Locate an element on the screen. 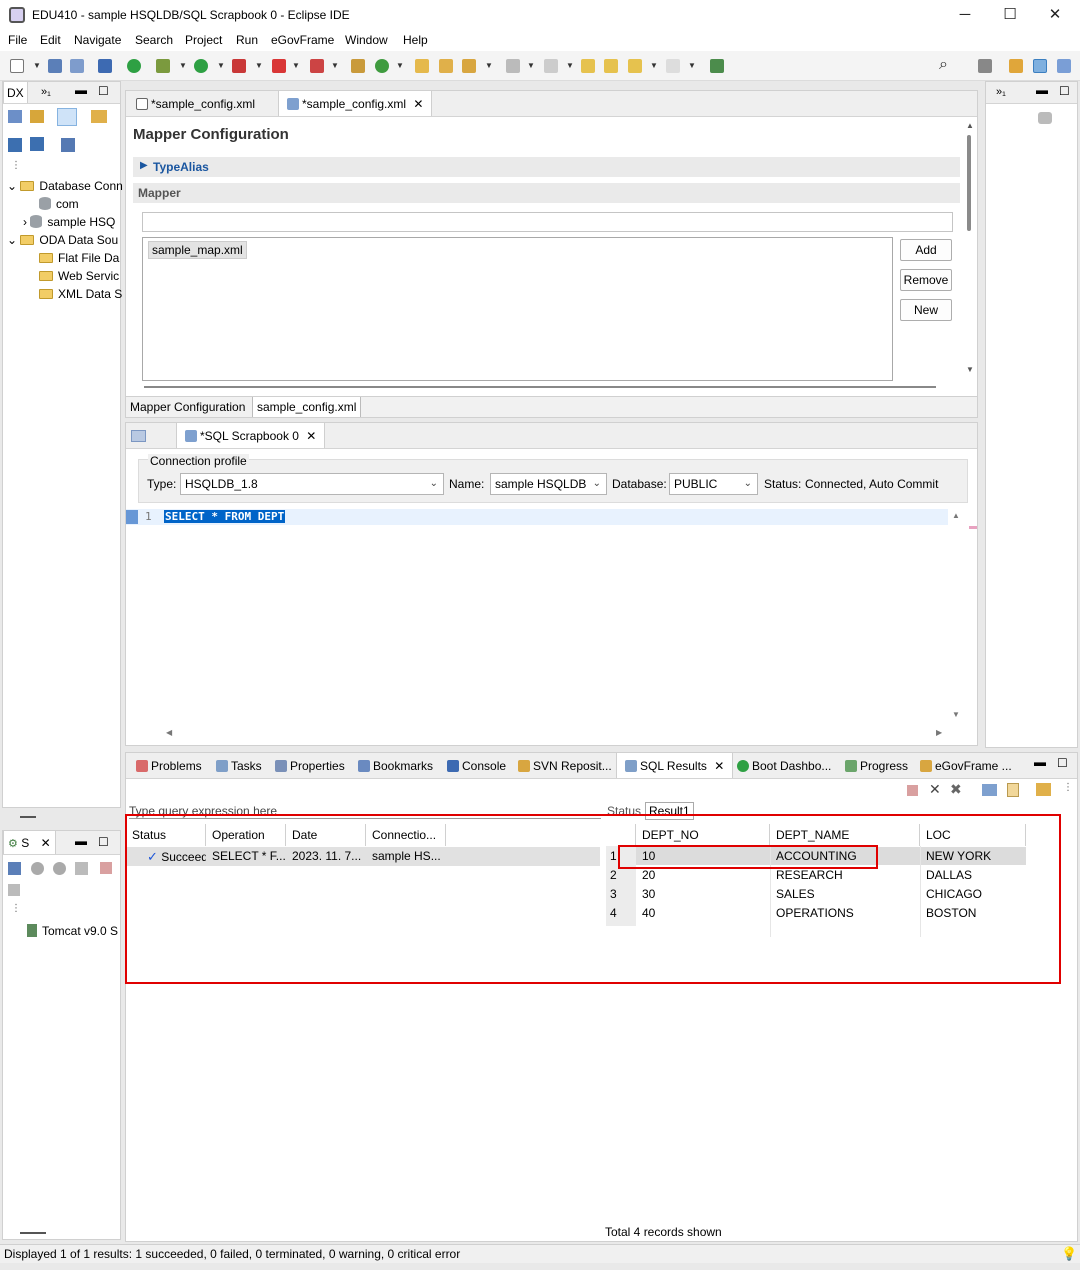 This screenshot has width=1080, height=1270. menu-help: Help is located at coordinates (415, 40).